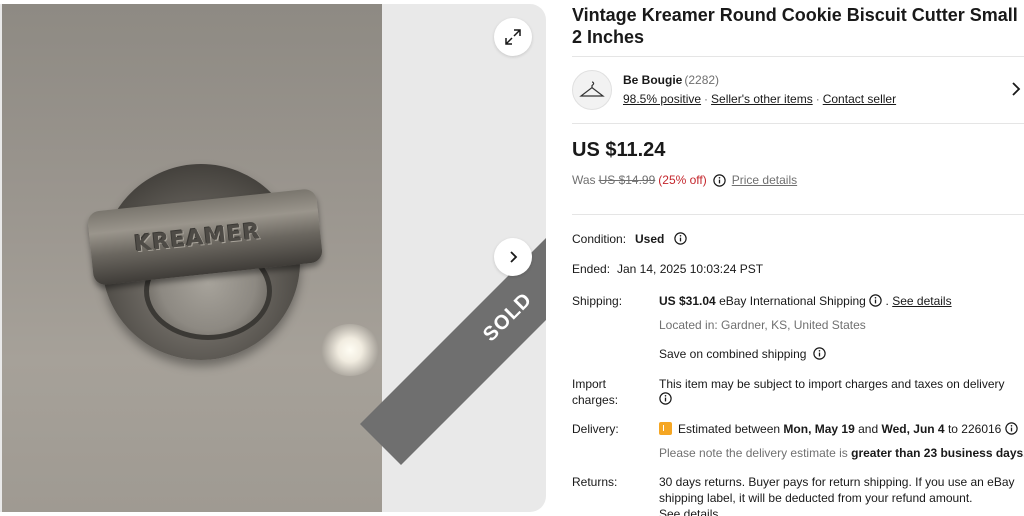 The image size is (1024, 516). I want to click on was-price-row: Was US $14.99 (25% off) Price details, so click(684, 180).